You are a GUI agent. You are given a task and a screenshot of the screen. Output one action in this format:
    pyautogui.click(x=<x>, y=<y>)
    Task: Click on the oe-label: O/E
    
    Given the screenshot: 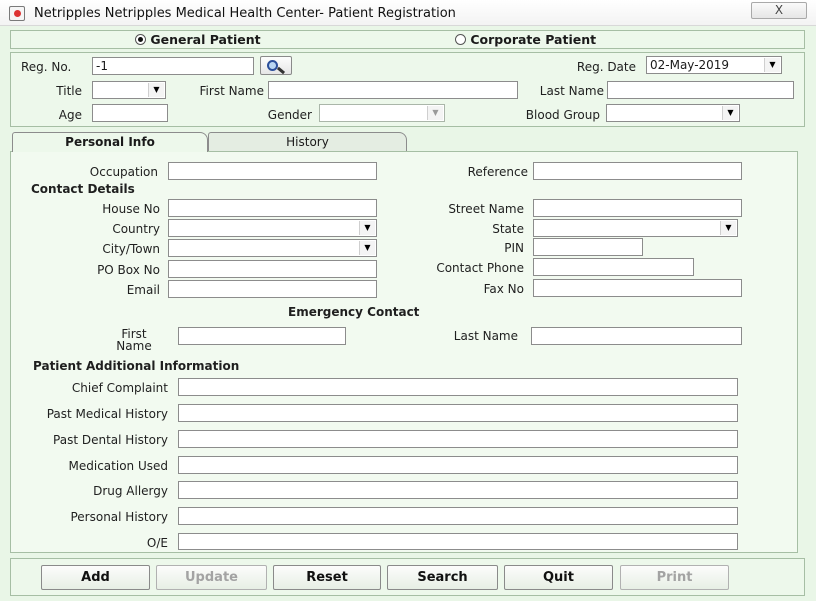 What is the action you would take?
    pyautogui.click(x=157, y=543)
    